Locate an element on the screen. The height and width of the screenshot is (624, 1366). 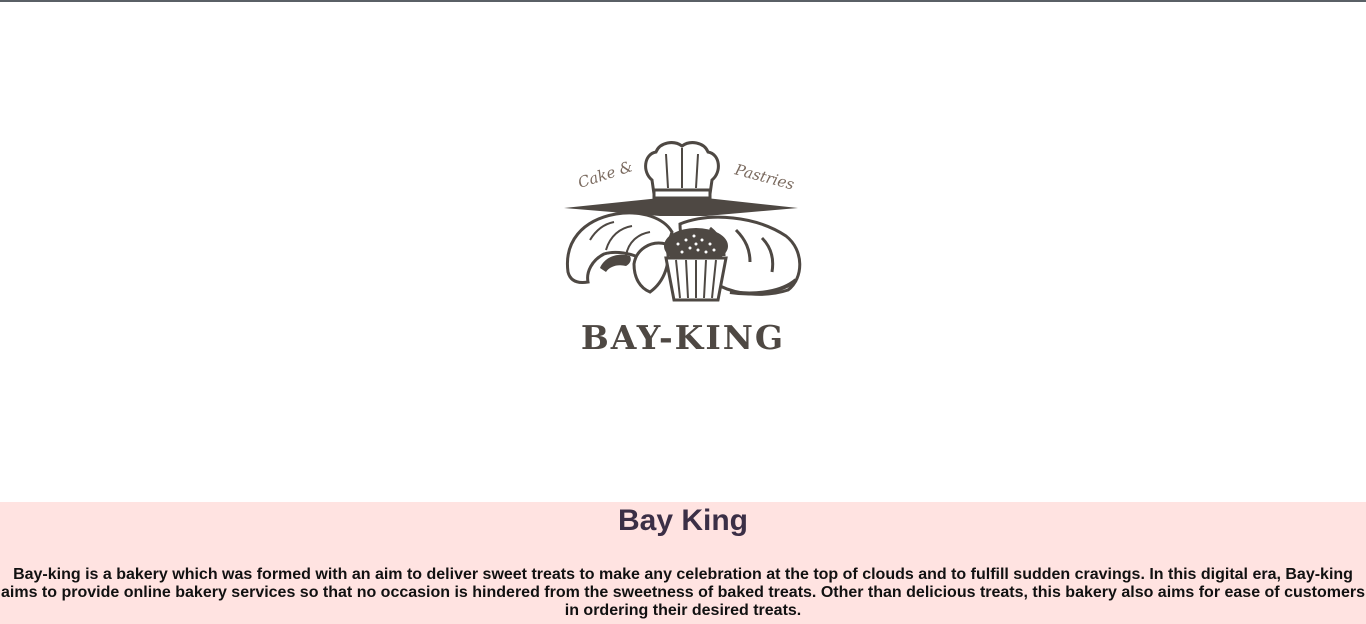
logo-wordmark: BAY-KING is located at coordinates (683, 337).